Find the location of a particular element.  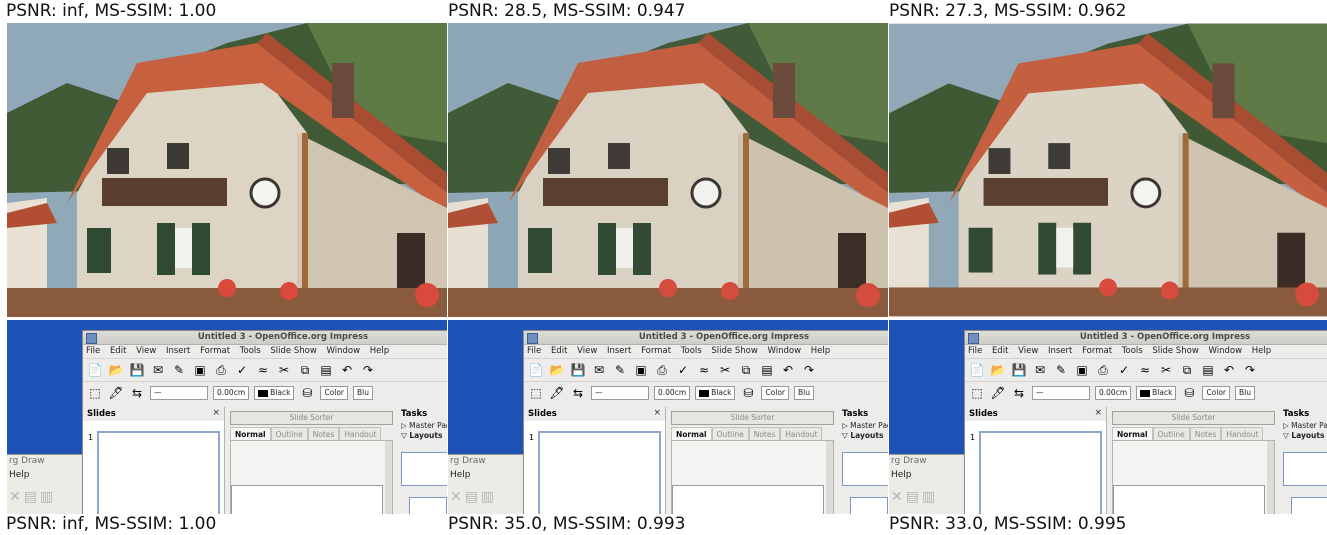

cut-icon: ✂ is located at coordinates (725, 370).